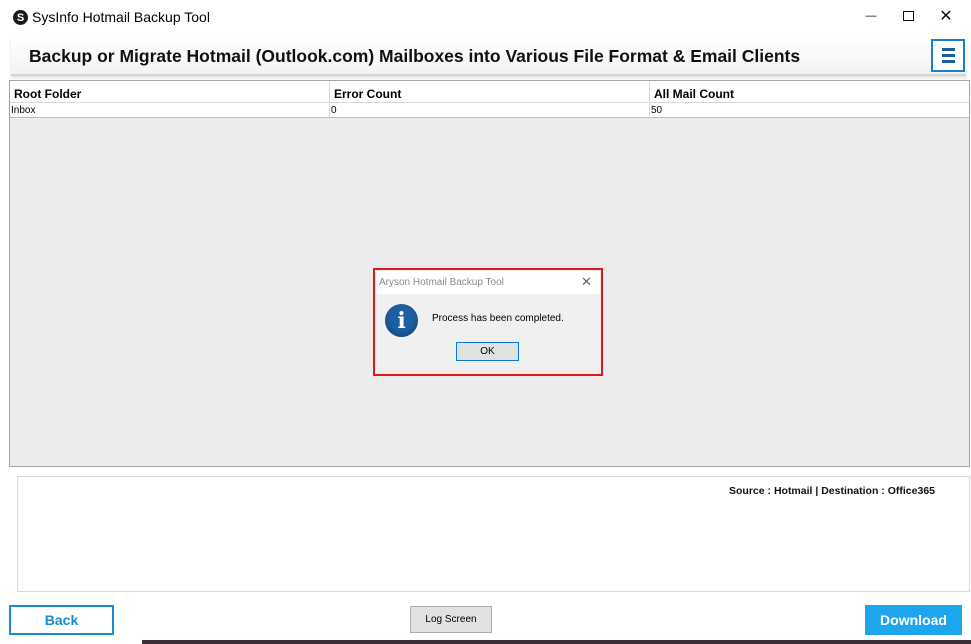  Describe the element at coordinates (487, 351) in the screenshot. I see `ok-button: OK` at that location.